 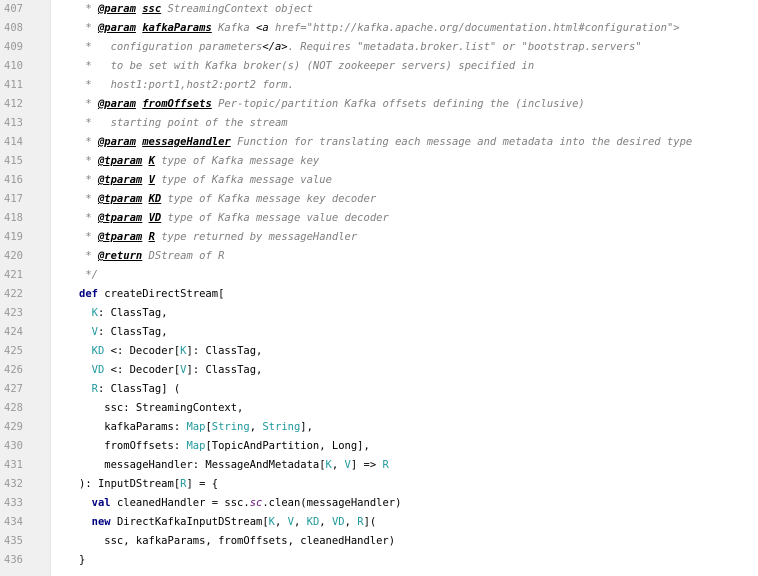 I want to click on line-number: 412, so click(x=13, y=104).